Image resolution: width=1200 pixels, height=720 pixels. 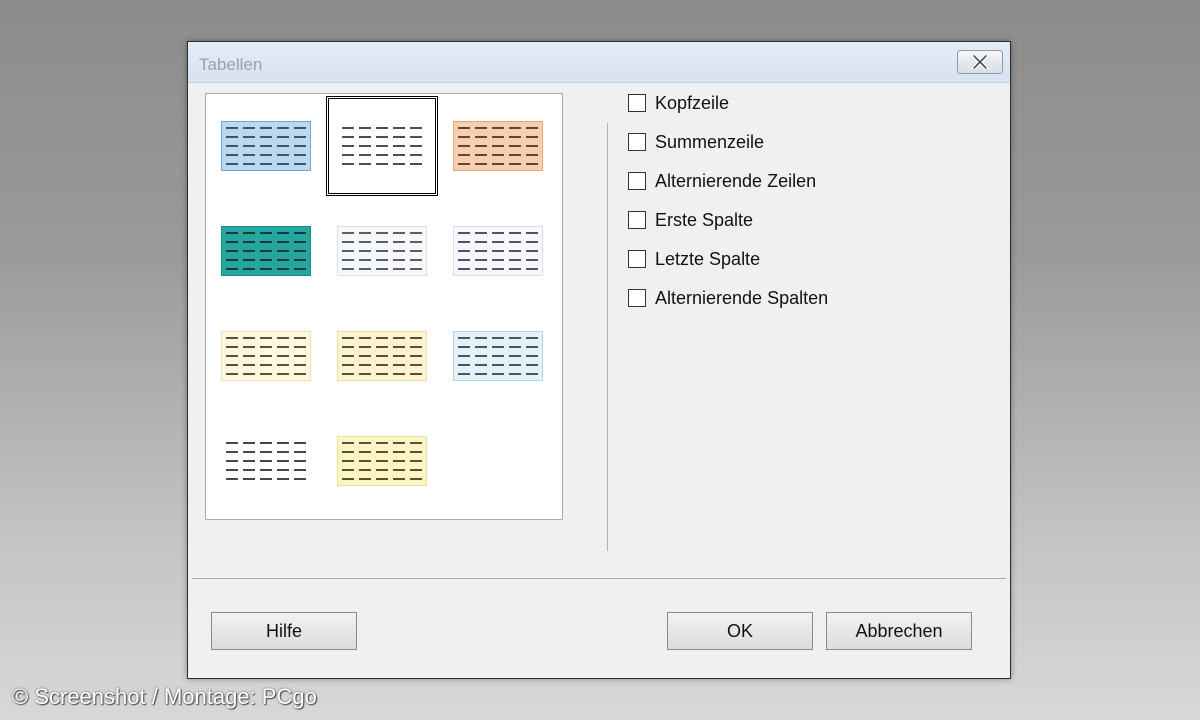 I want to click on table-style-lavender, so click(x=498, y=251).